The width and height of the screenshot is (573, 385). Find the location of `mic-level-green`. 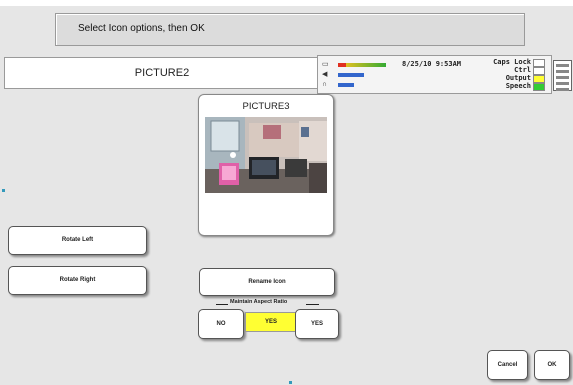

mic-level-green is located at coordinates (366, 65).